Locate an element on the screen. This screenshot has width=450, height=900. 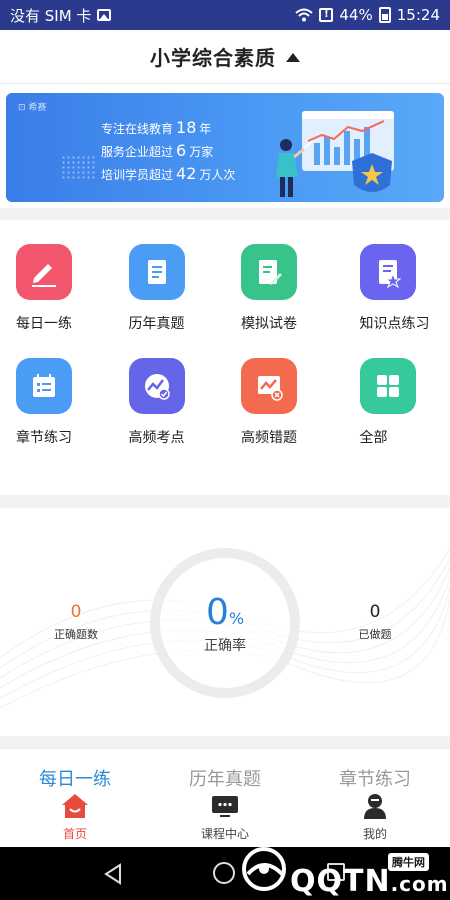
feature-item-5: 高频考点 is located at coordinates (169, 402).